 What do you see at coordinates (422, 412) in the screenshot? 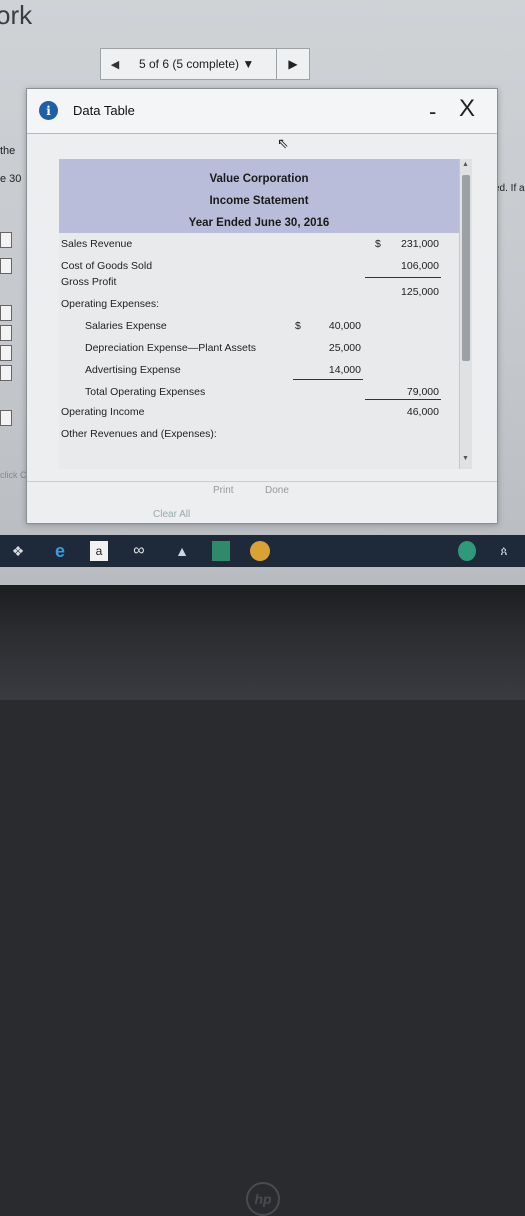
I see `row-value: 46,000` at bounding box center [422, 412].